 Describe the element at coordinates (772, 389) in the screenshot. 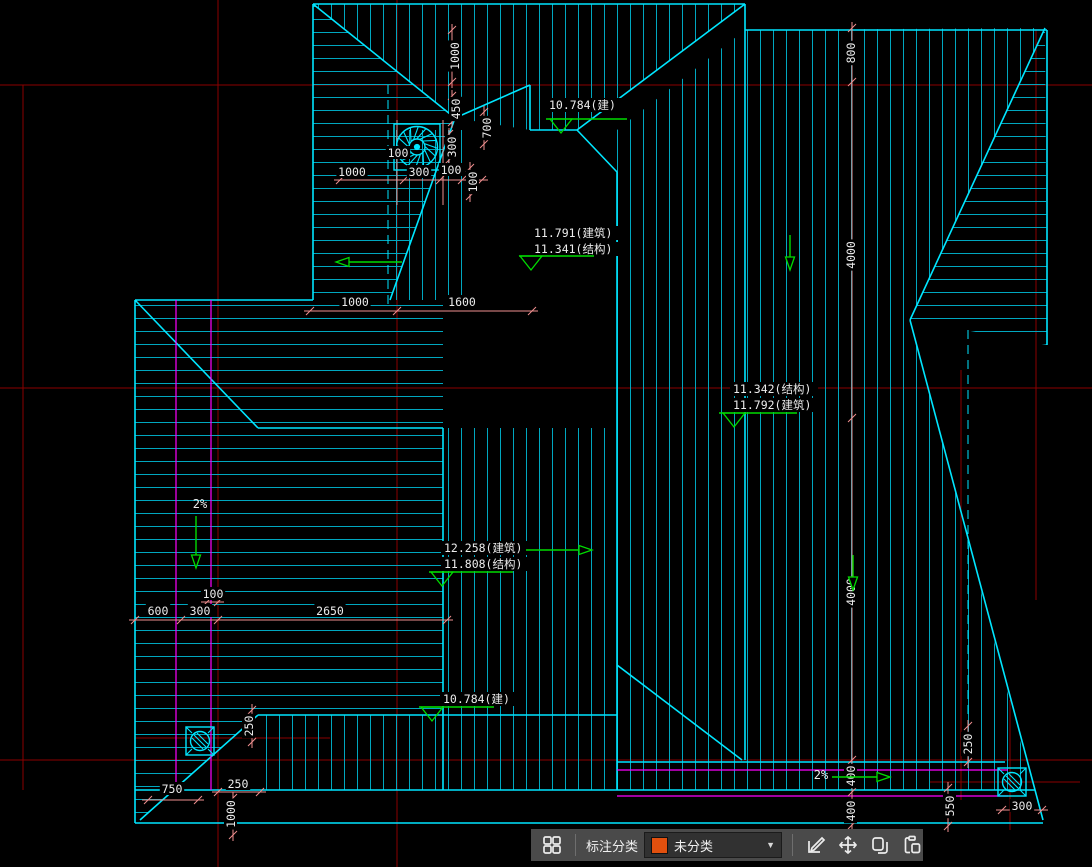

I see `elevation-label: 11.342(结构)` at that location.